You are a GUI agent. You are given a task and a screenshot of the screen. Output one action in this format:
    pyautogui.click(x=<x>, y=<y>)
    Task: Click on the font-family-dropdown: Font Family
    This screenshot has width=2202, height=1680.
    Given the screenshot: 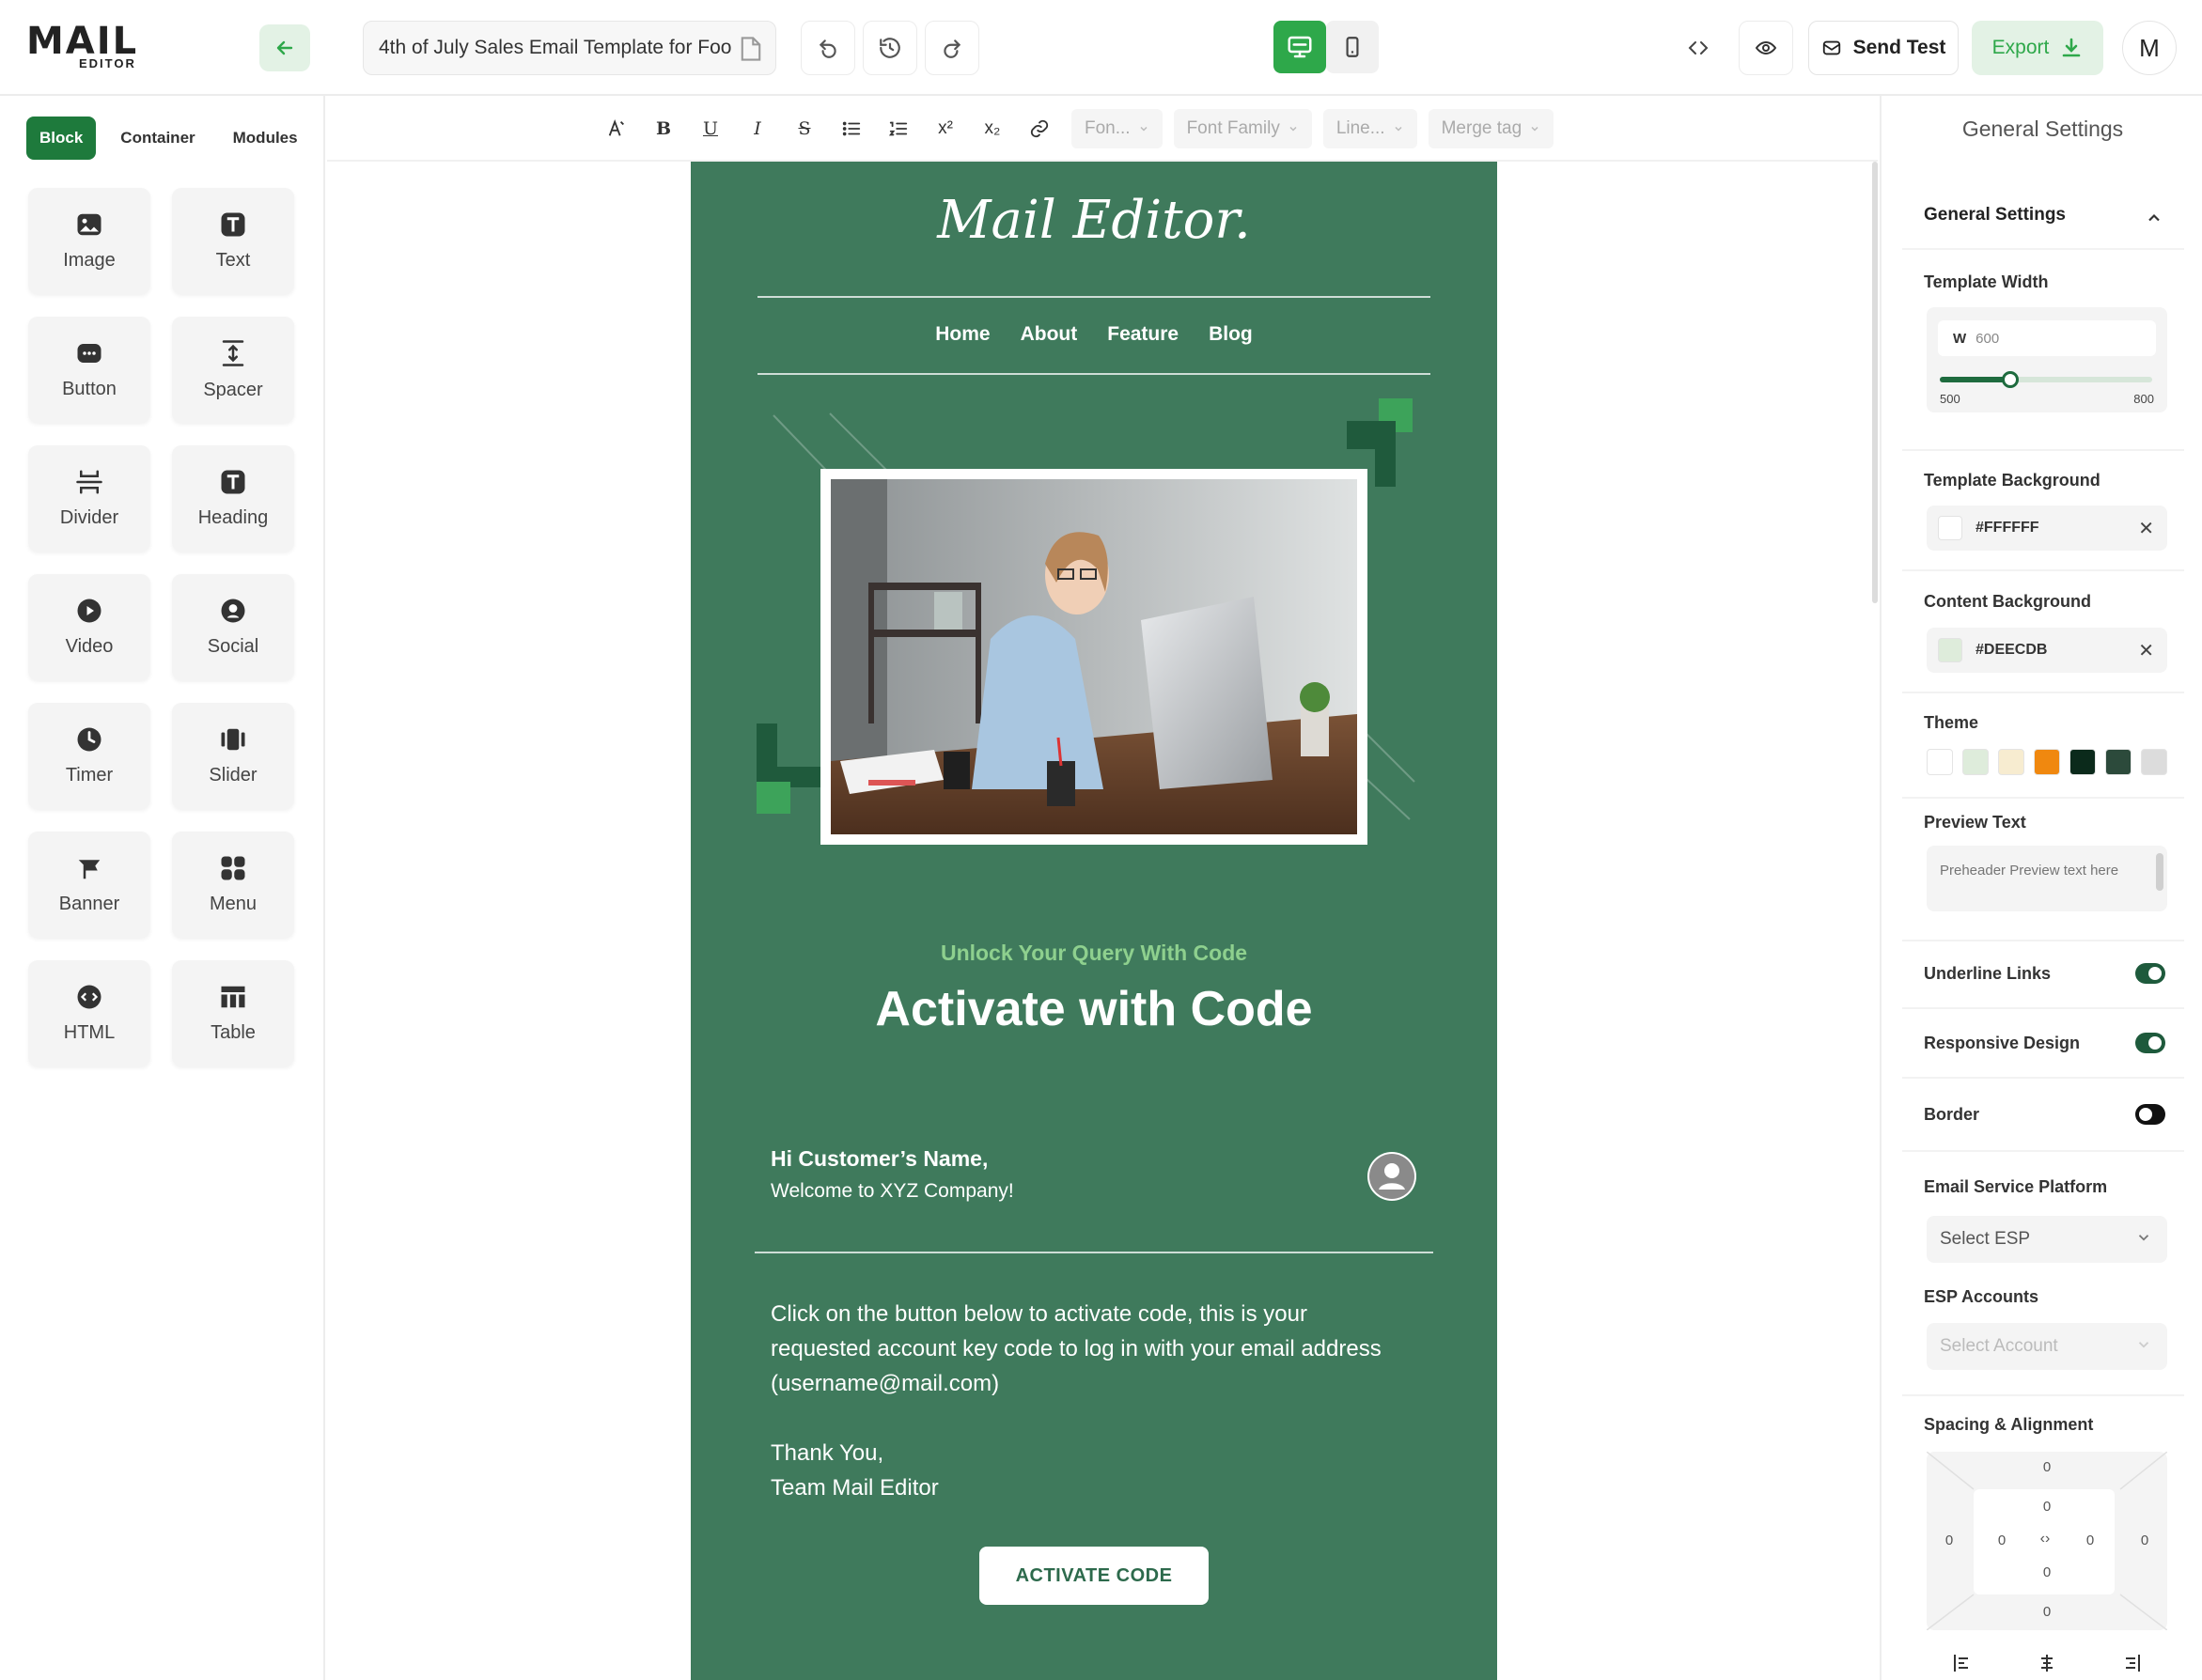 What is the action you would take?
    pyautogui.click(x=1242, y=128)
    